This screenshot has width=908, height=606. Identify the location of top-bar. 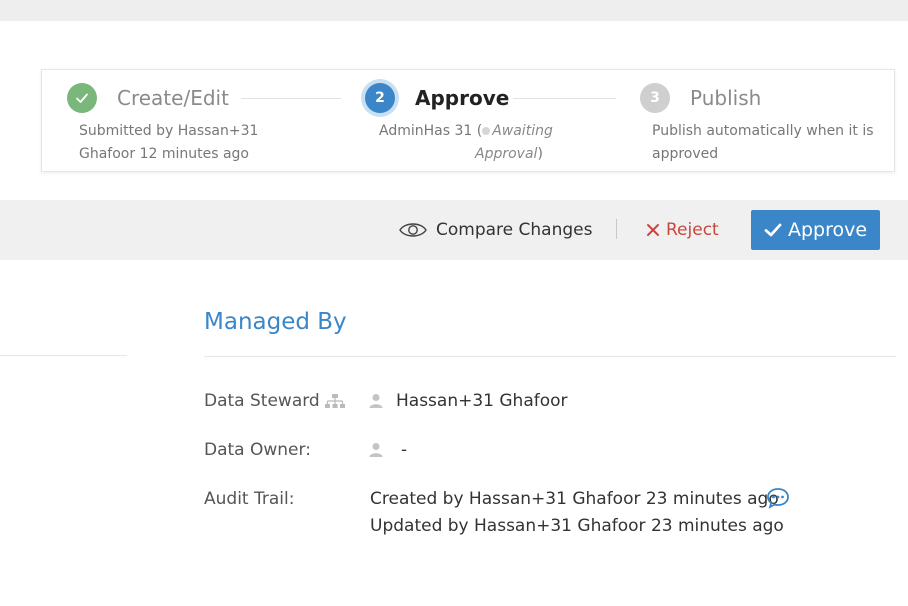
(454, 10).